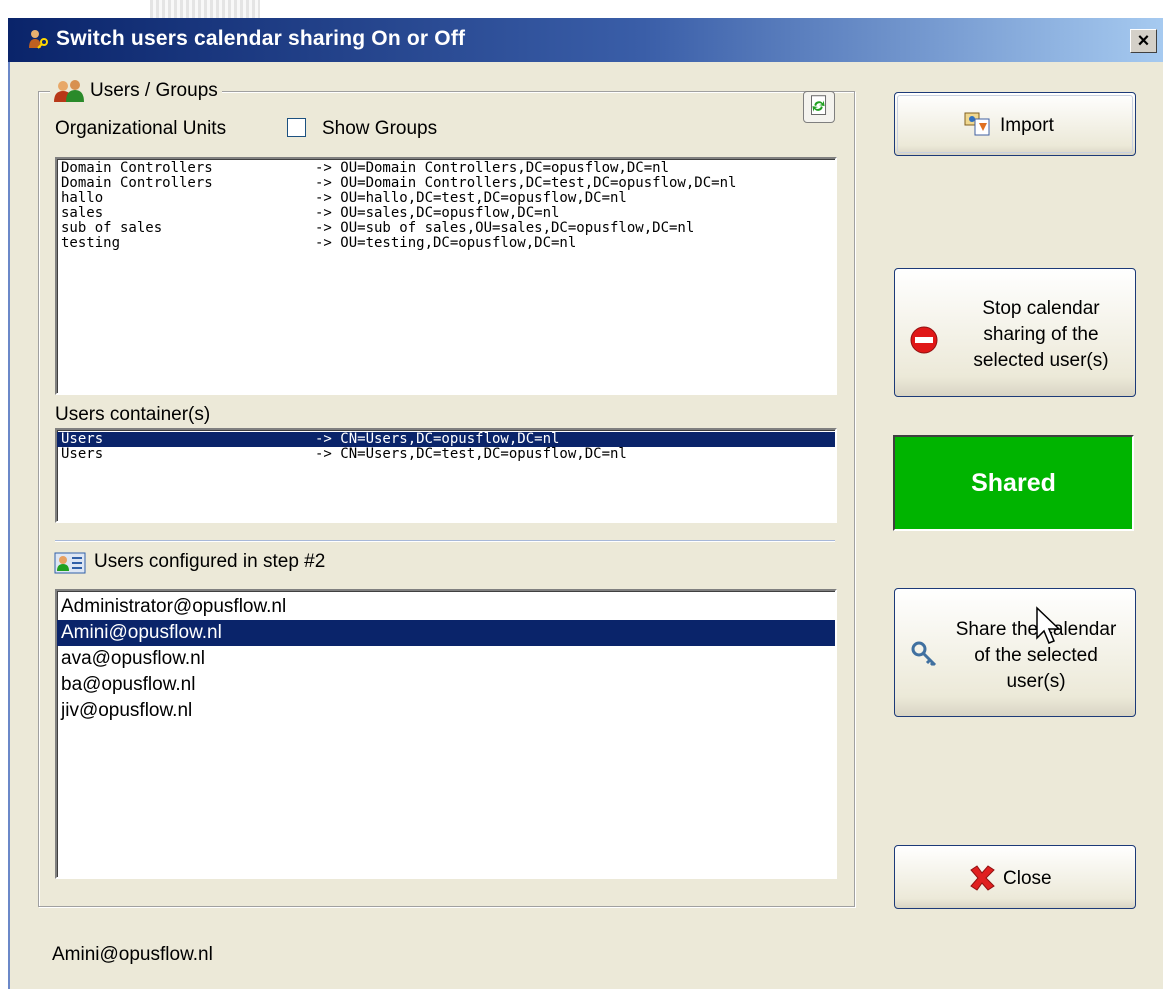  I want to click on selected-user-status: Amini@opusflow.nl, so click(132, 954).